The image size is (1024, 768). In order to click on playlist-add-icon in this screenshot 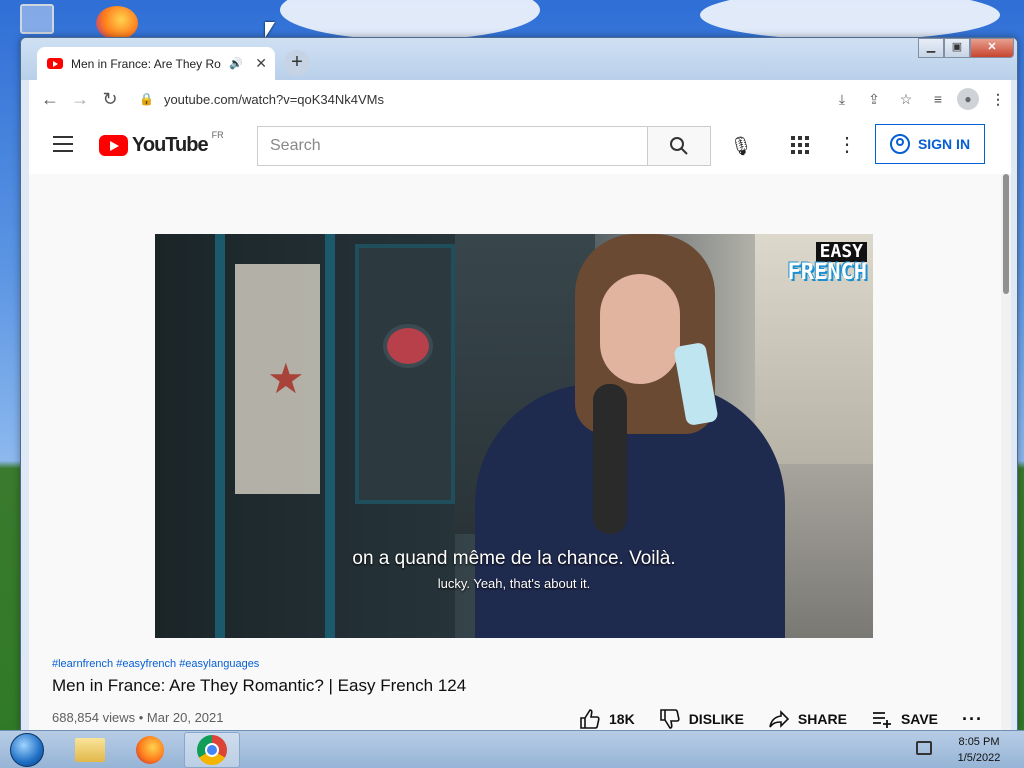, I will do `click(881, 720)`.